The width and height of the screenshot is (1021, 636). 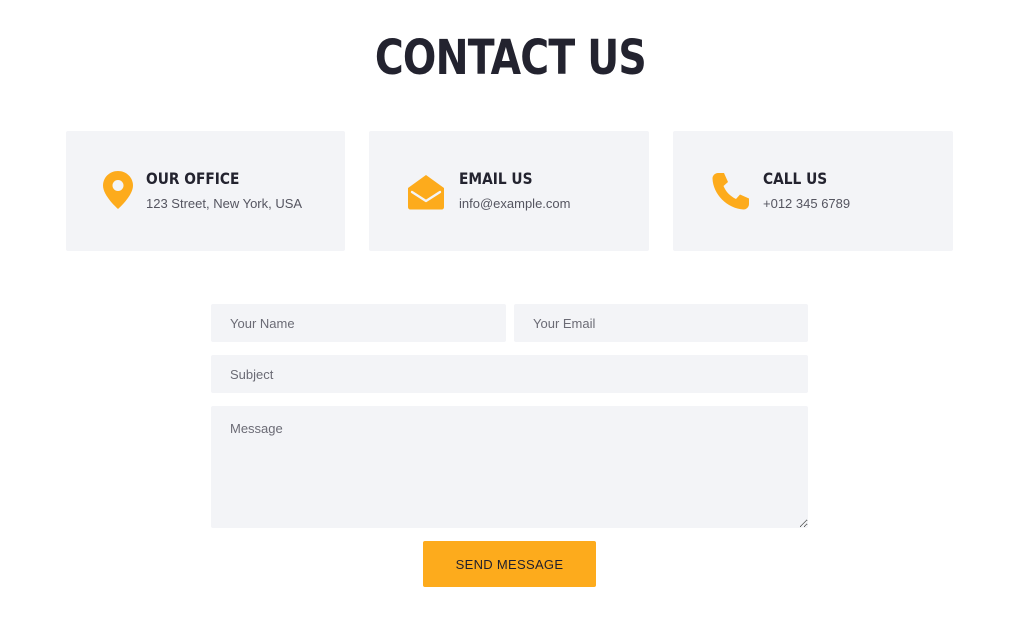 What do you see at coordinates (661, 323) in the screenshot?
I see `email-field` at bounding box center [661, 323].